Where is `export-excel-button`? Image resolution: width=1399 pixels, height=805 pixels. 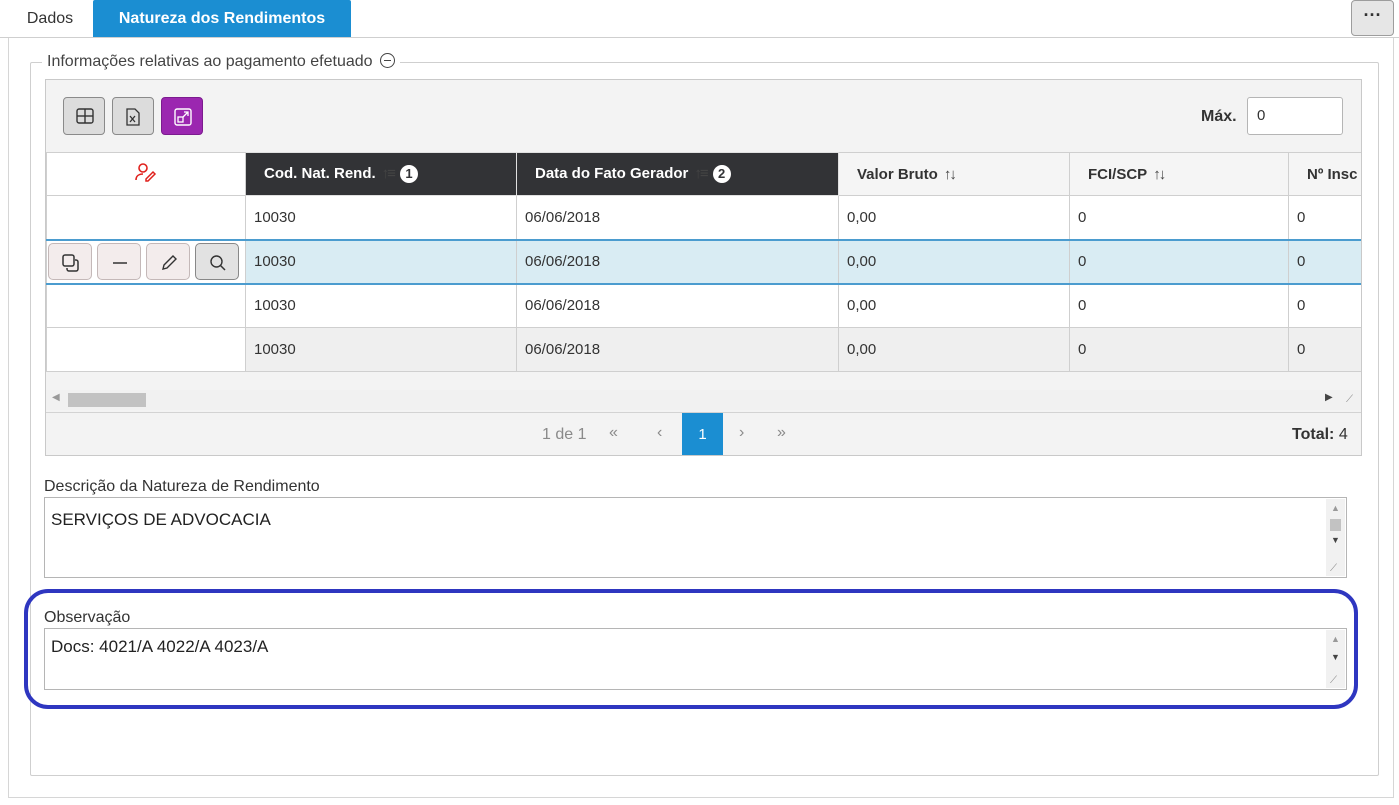
export-excel-button is located at coordinates (133, 116).